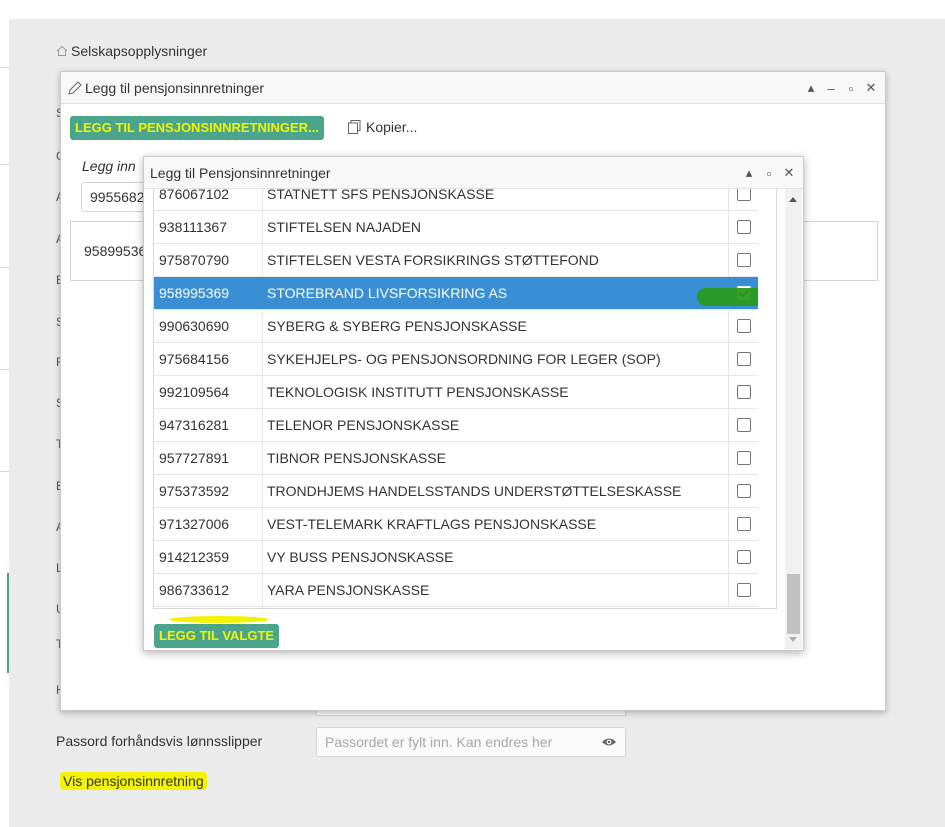  What do you see at coordinates (208, 524) in the screenshot?
I see `org-number-cell: 971327006` at bounding box center [208, 524].